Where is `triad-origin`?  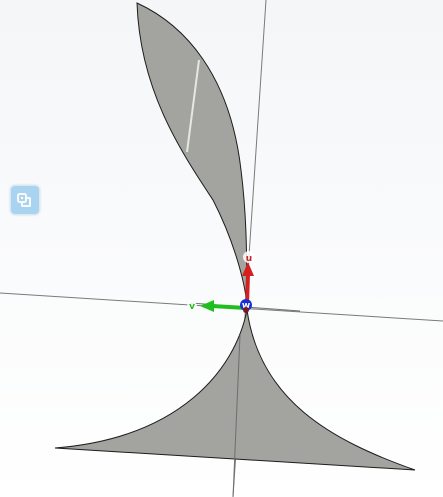
triad-origin is located at coordinates (246, 310).